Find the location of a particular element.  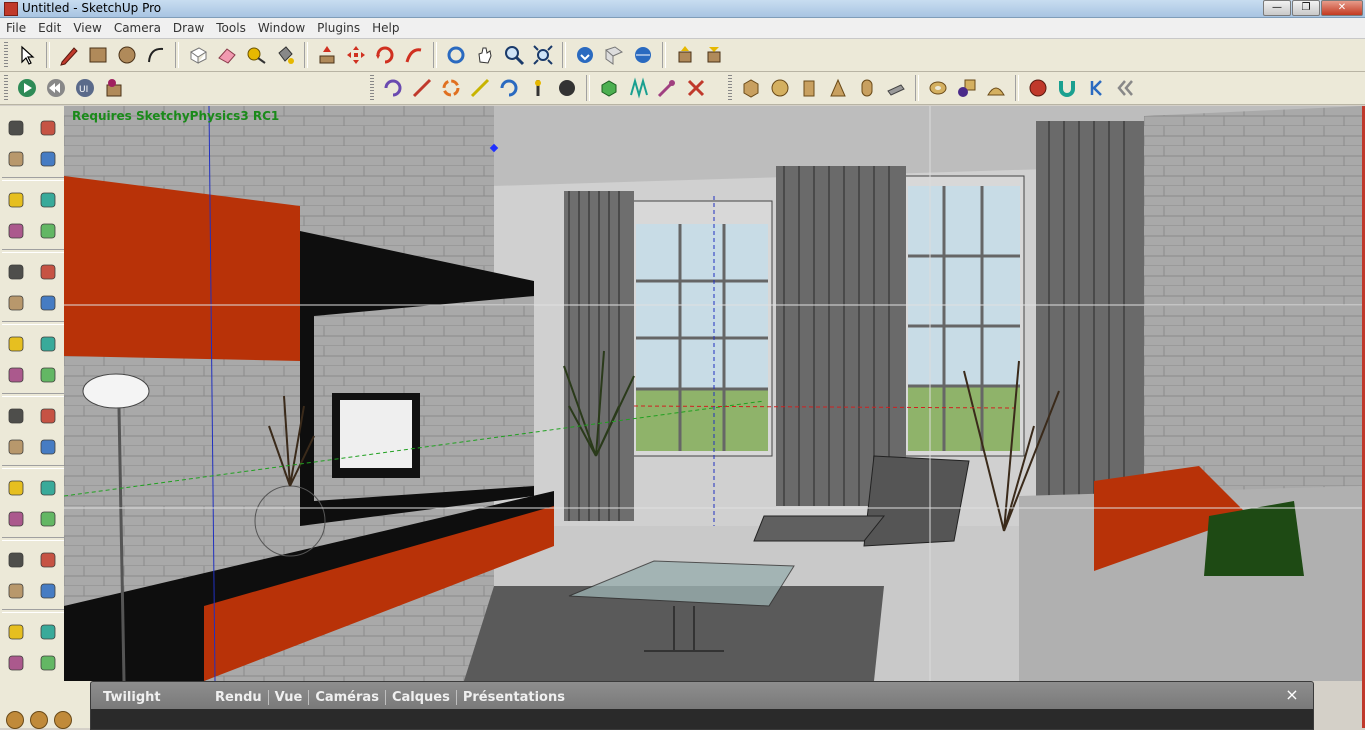

menu-file: File is located at coordinates (16, 28).